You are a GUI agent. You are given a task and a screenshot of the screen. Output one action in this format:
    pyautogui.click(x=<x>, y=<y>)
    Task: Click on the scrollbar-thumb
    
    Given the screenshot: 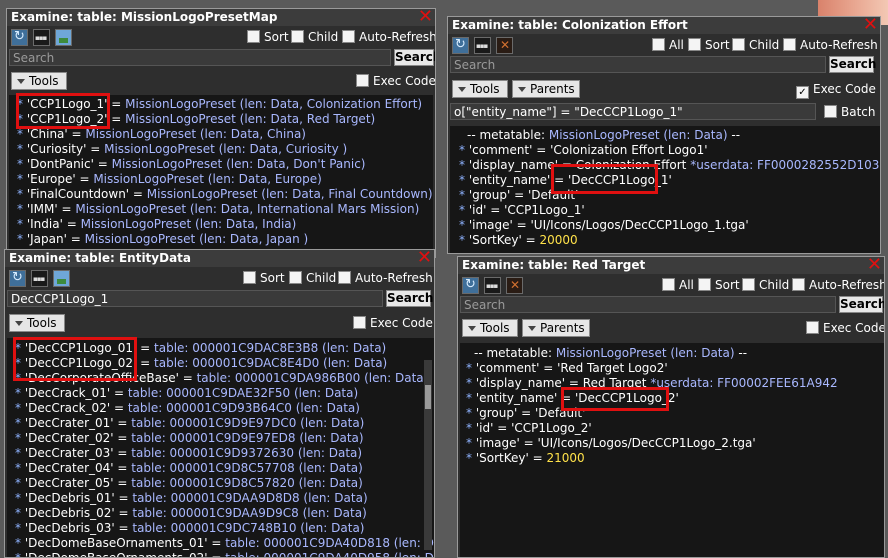 What is the action you would take?
    pyautogui.click(x=428, y=397)
    